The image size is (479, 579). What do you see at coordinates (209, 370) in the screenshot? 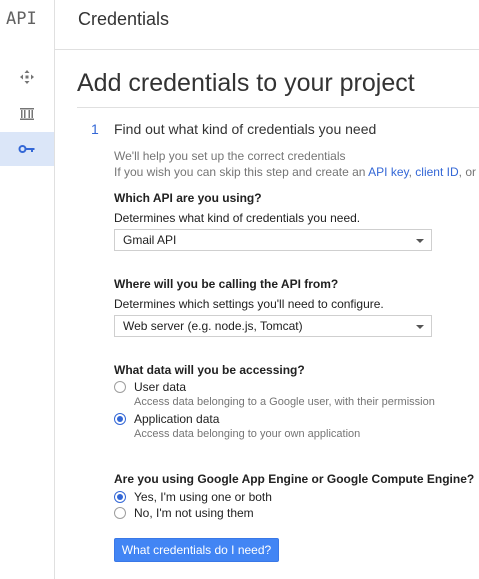
I see `data-question-title: What data will you be accessing?` at bounding box center [209, 370].